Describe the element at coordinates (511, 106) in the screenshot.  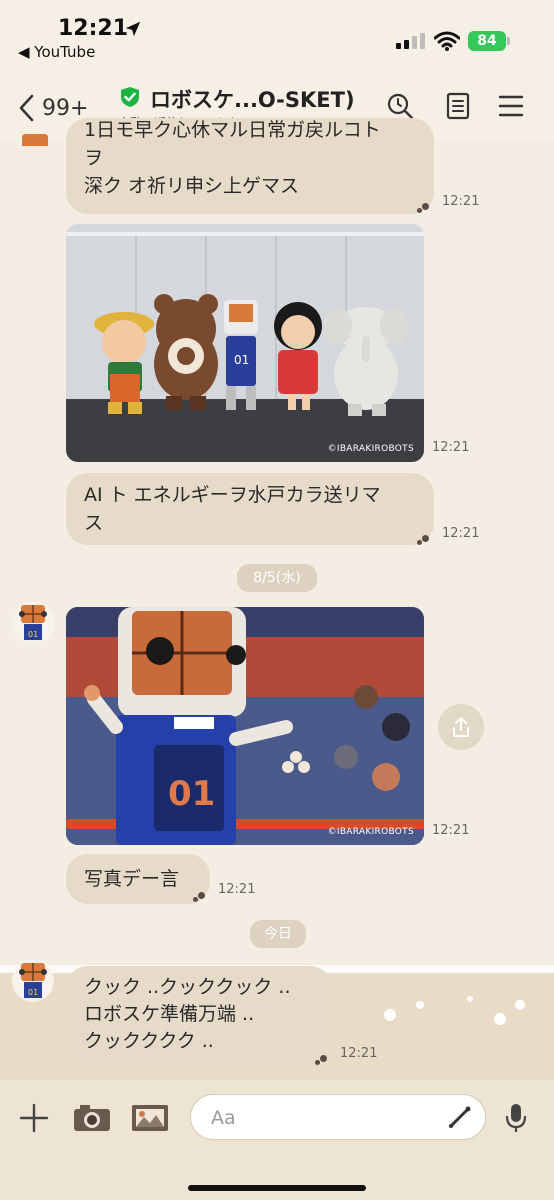
I see `menu-icon` at that location.